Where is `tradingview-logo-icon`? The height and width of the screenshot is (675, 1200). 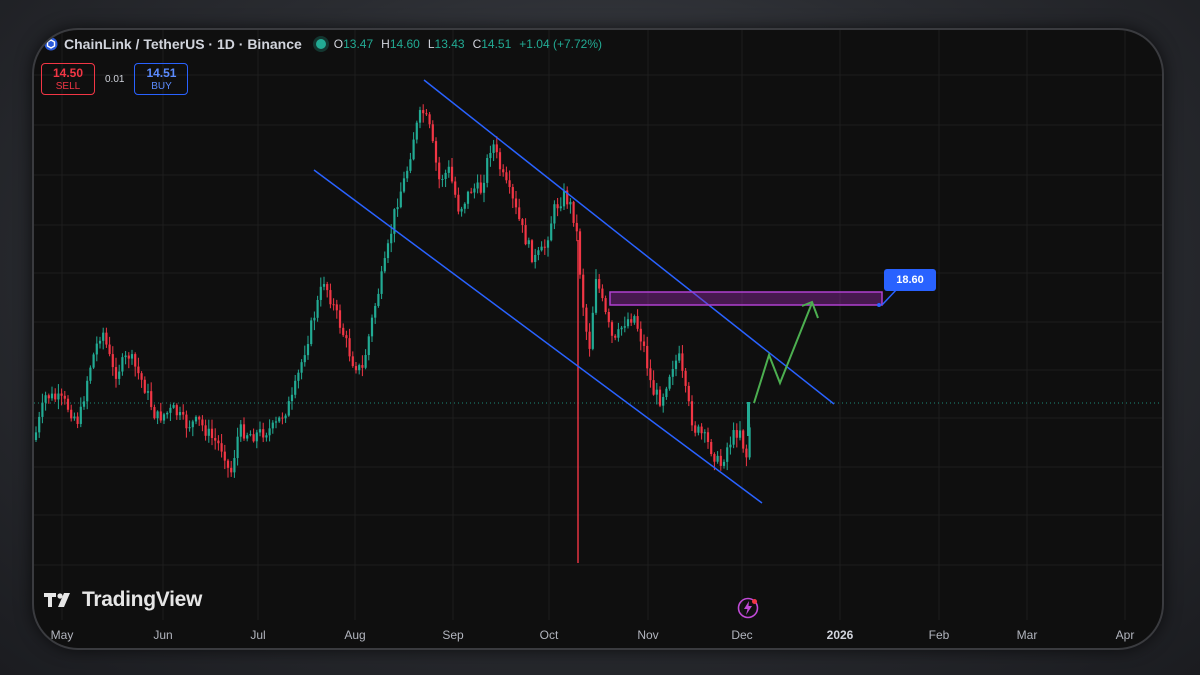
tradingview-logo-icon is located at coordinates (57, 600).